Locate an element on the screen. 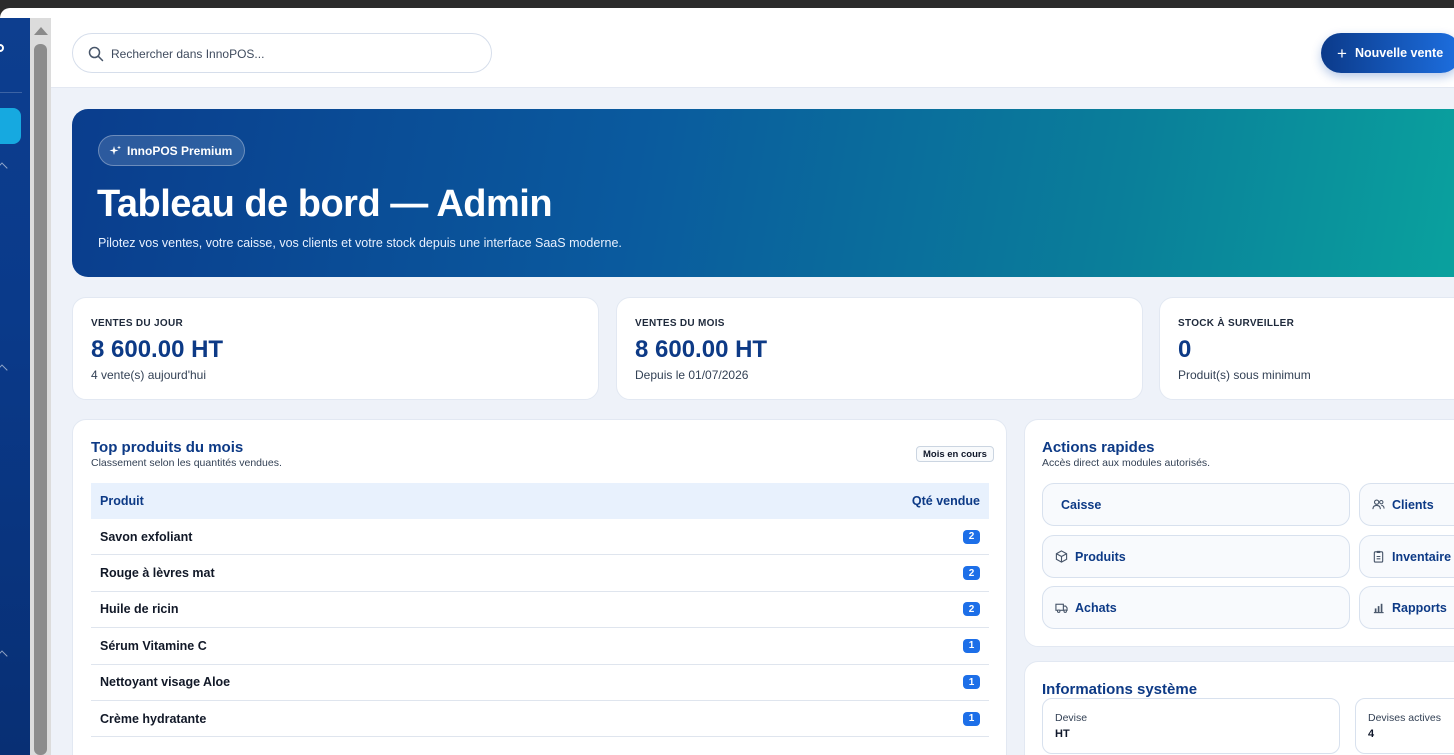 The height and width of the screenshot is (755, 1454). action-produits-button: Produits is located at coordinates (1196, 556).